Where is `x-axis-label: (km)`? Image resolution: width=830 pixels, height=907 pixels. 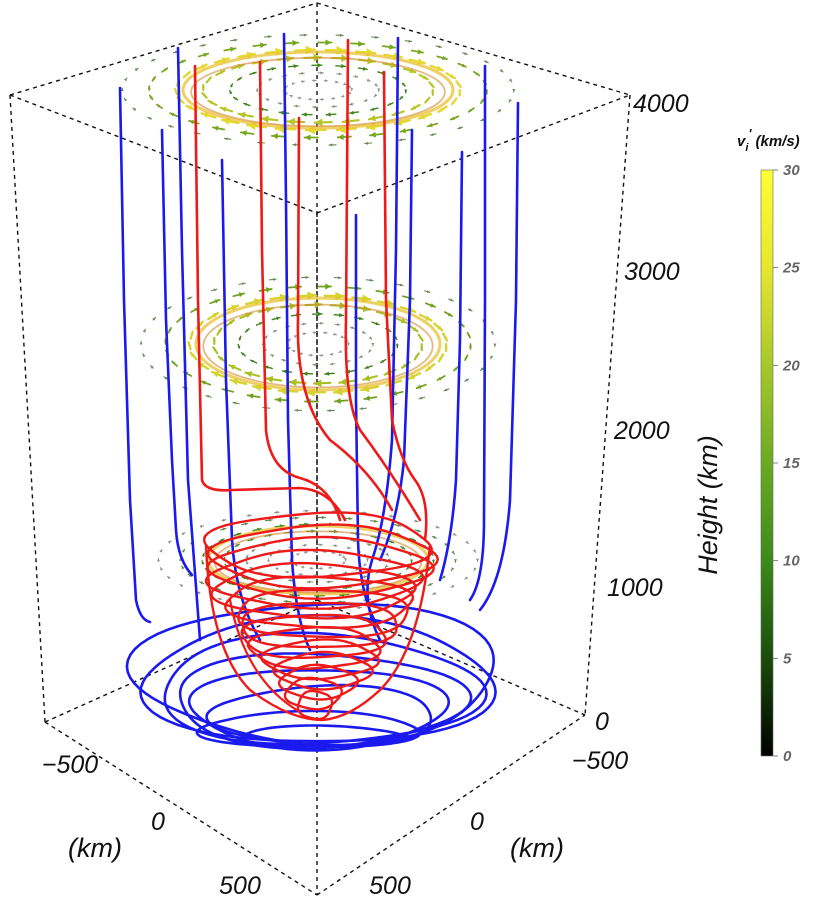
x-axis-label: (km) is located at coordinates (95, 848).